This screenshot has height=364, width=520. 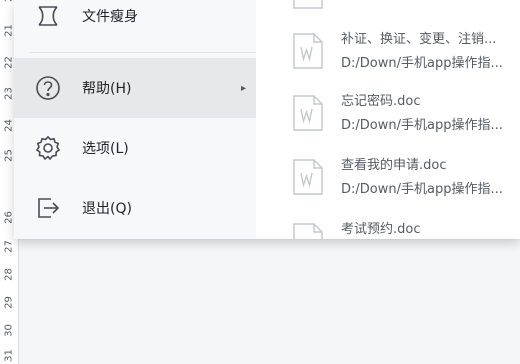 I want to click on recent-file-item, so click(x=406, y=10).